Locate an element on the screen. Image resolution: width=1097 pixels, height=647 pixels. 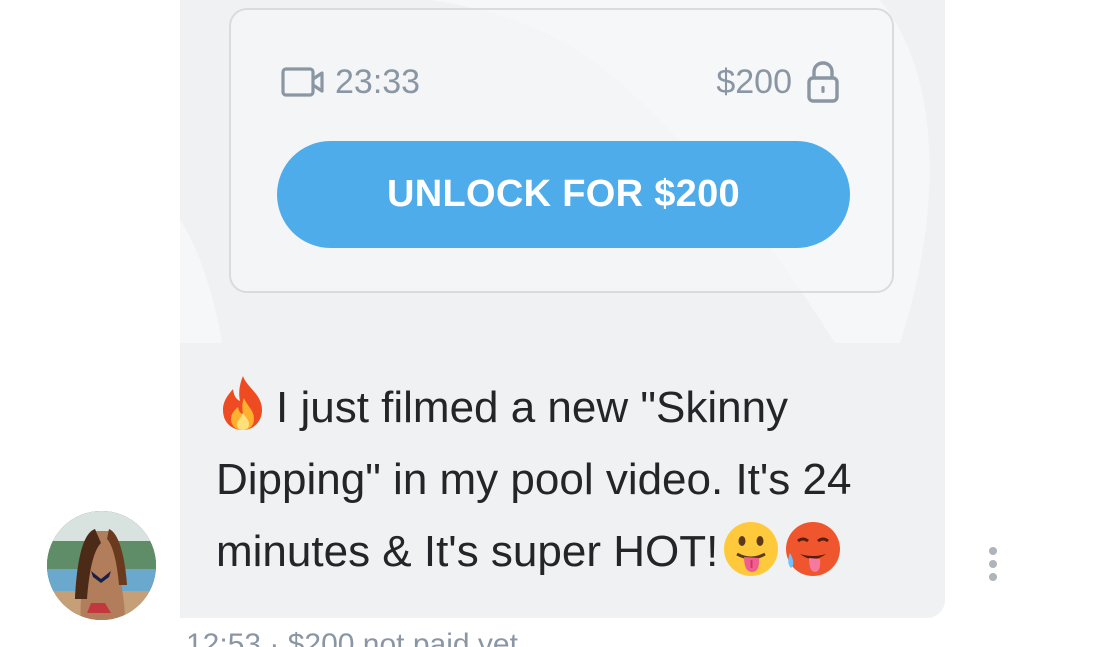
fire-emoji is located at coordinates (243, 403).